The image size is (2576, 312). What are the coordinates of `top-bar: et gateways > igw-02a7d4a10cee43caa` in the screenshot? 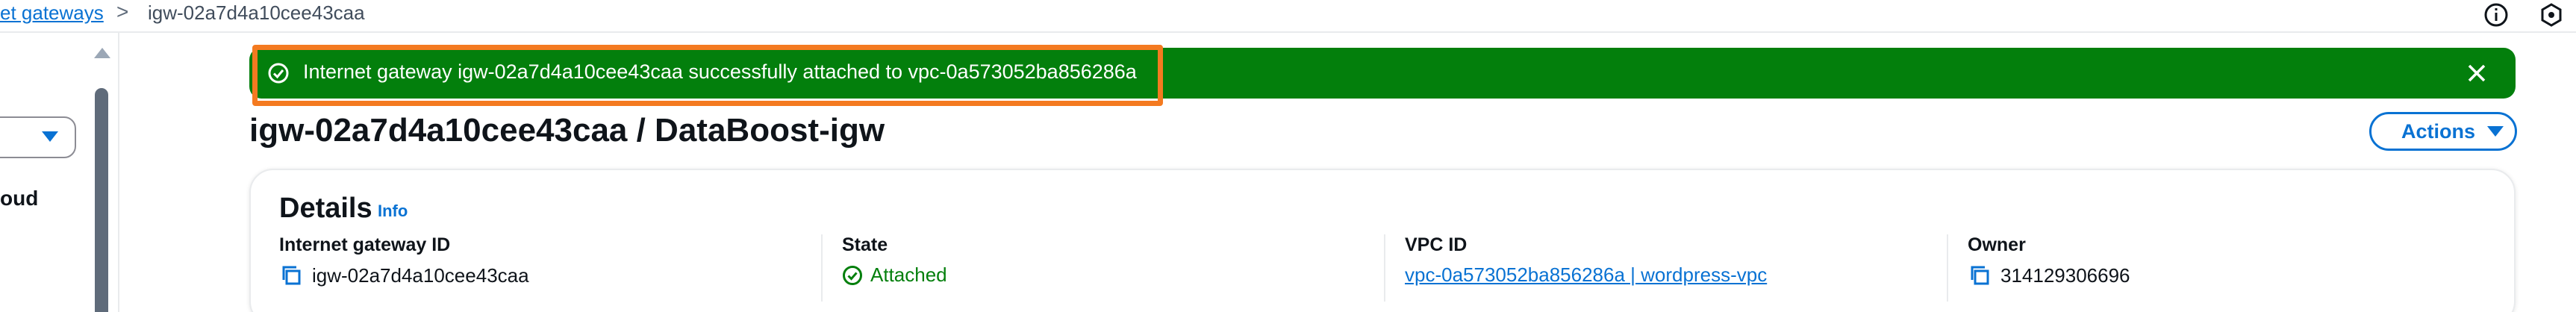 It's located at (1288, 16).